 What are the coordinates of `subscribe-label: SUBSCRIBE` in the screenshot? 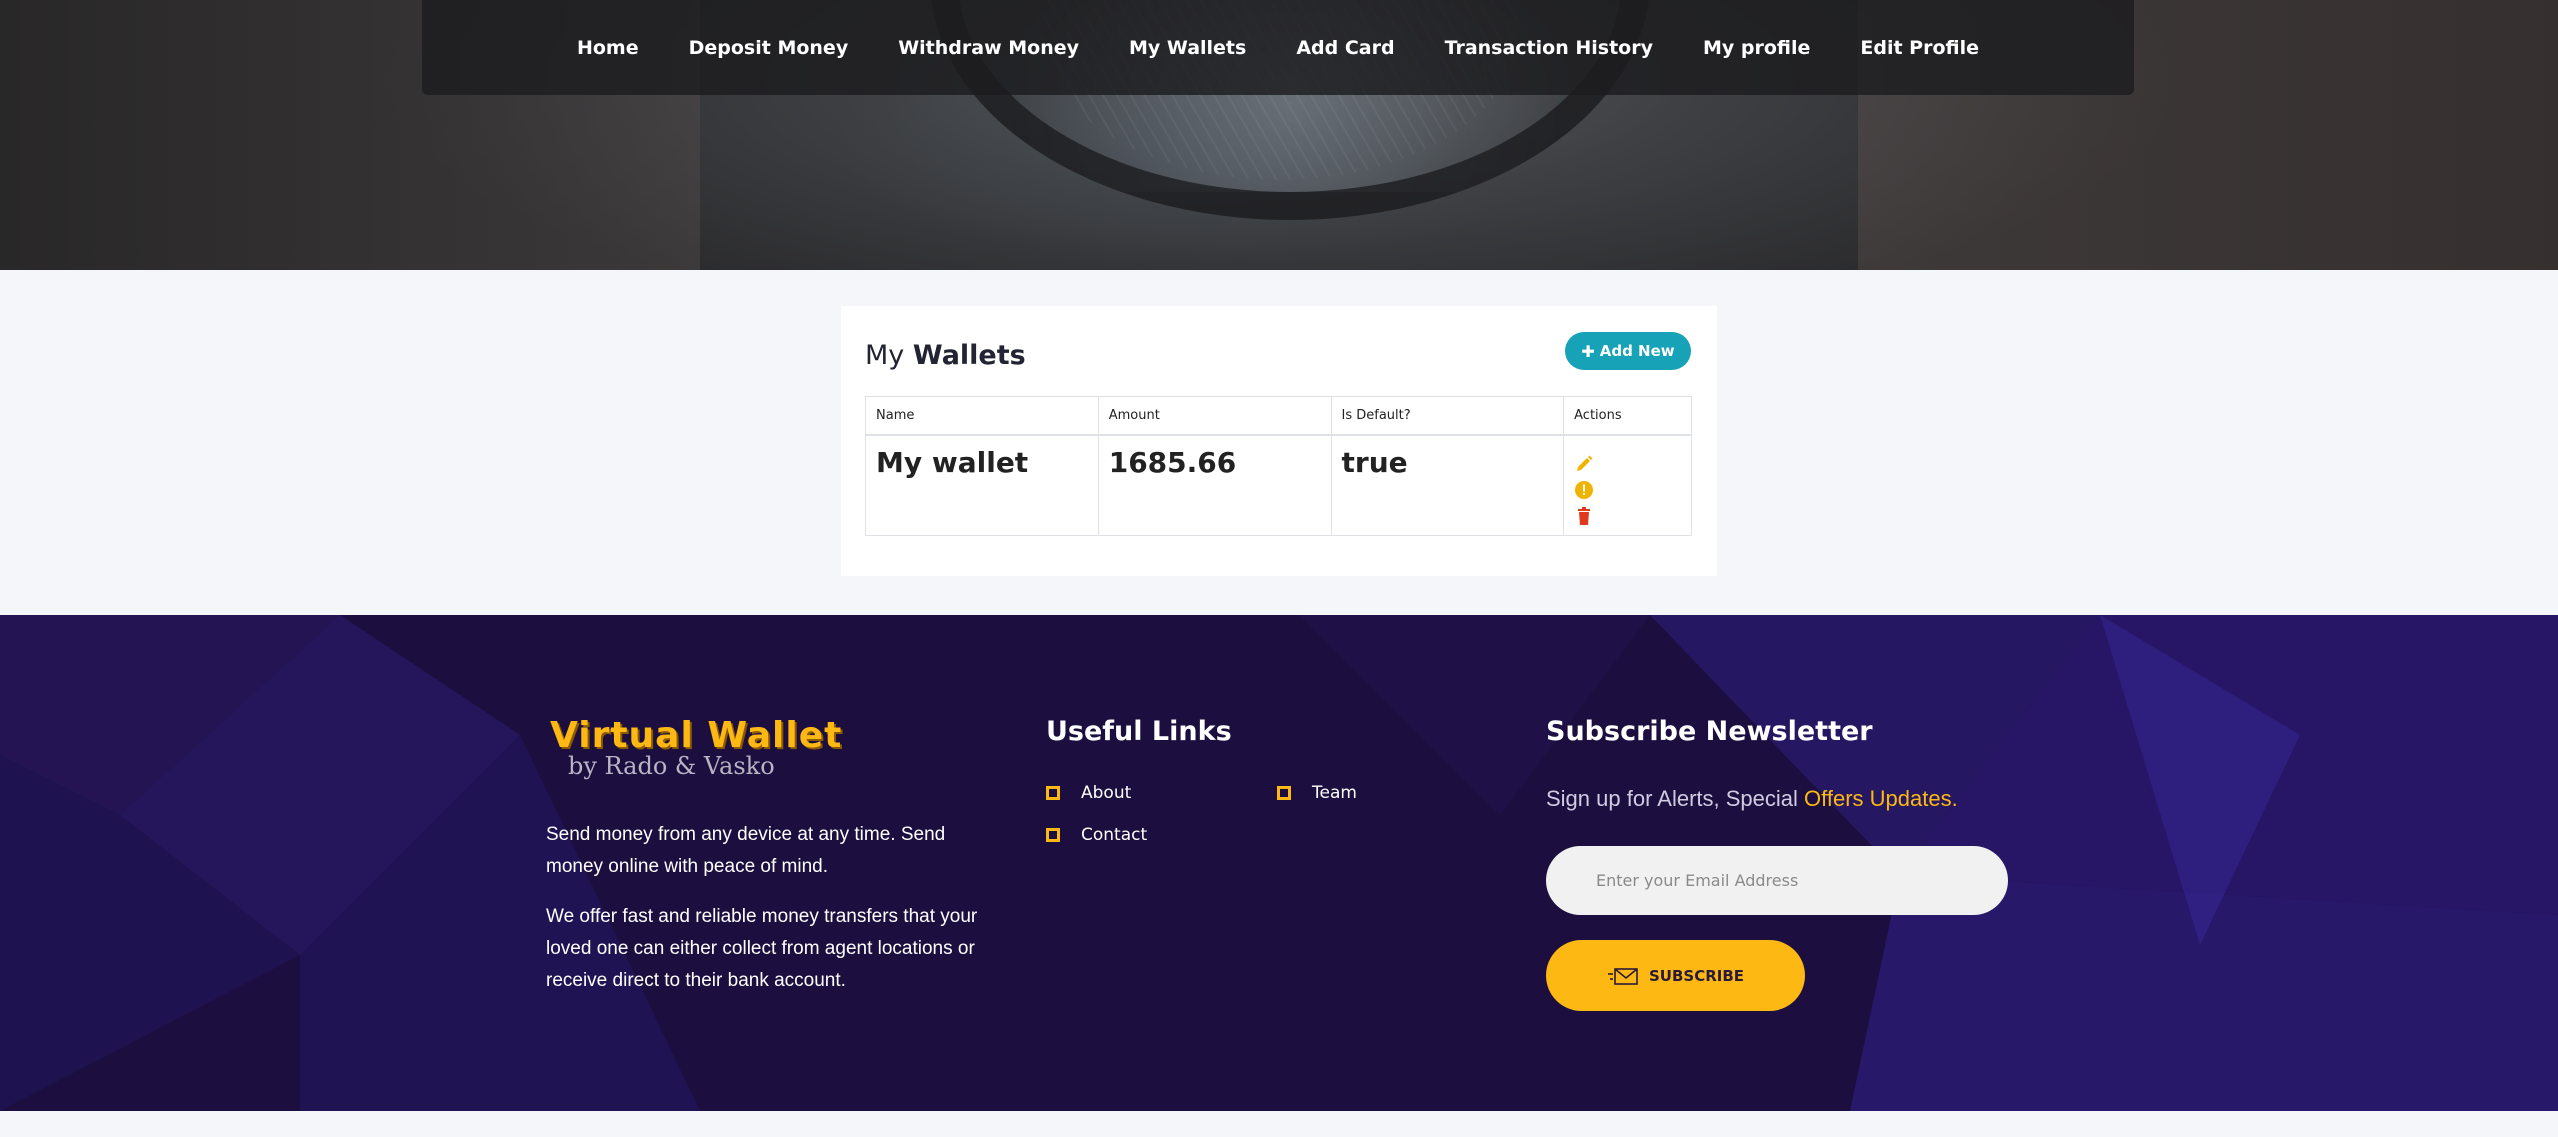 It's located at (1696, 975).